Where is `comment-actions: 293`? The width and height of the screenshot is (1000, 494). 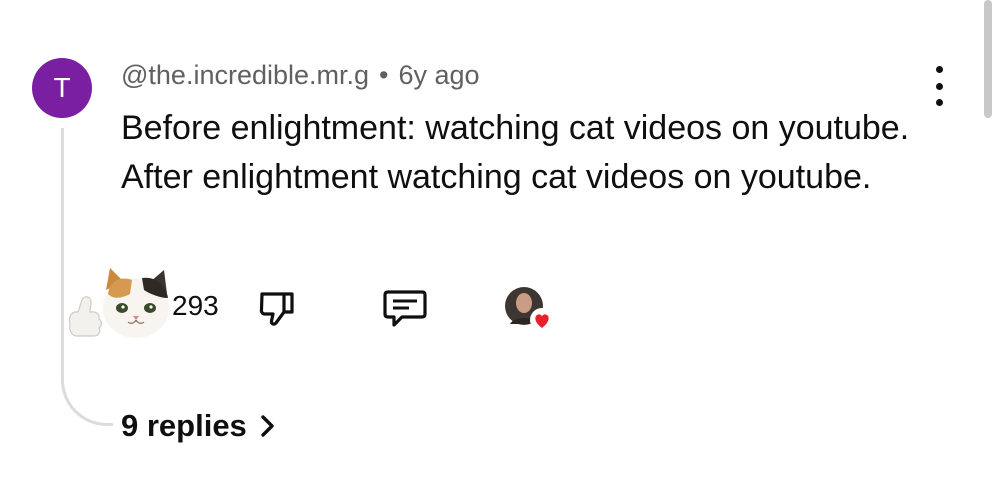
comment-actions: 293 is located at coordinates (324, 303).